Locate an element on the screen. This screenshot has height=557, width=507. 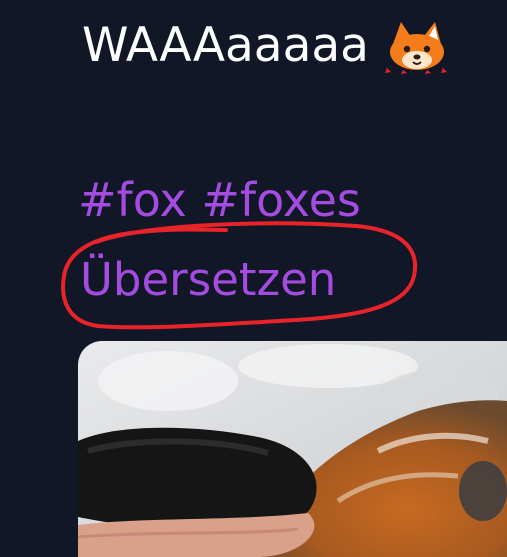
post-body-text: WAAAaaaaa is located at coordinates (225, 45).